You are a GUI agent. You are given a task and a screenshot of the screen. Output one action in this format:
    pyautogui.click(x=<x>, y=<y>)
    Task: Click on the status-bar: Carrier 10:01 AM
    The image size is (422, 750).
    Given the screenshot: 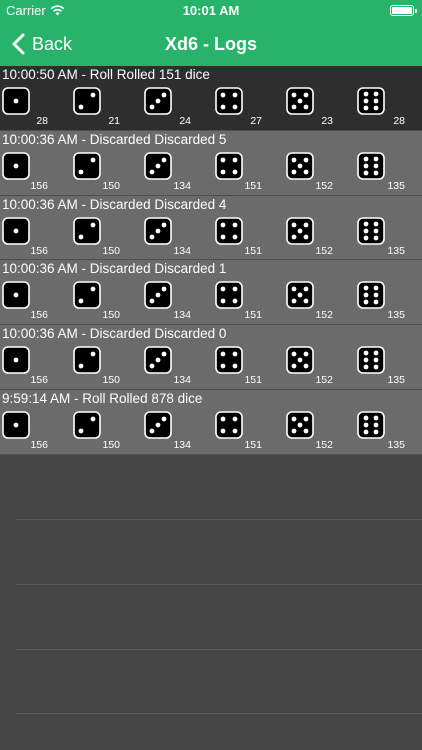 What is the action you would take?
    pyautogui.click(x=211, y=11)
    